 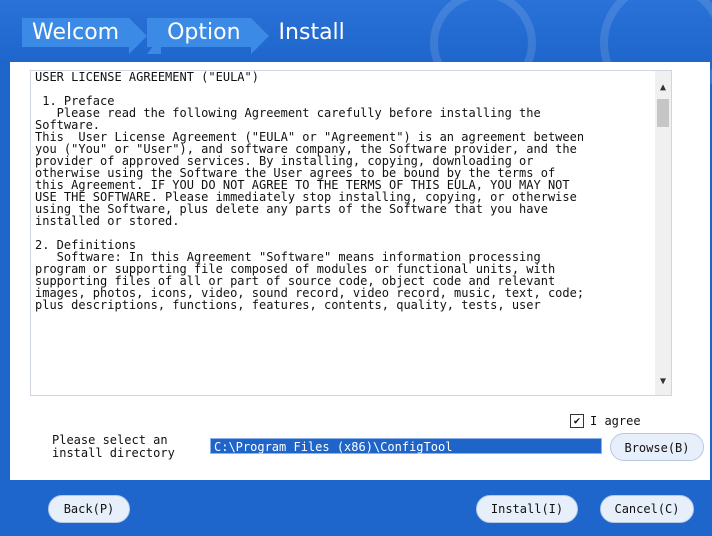 I want to click on step-welcome: Welcom, so click(x=85, y=35).